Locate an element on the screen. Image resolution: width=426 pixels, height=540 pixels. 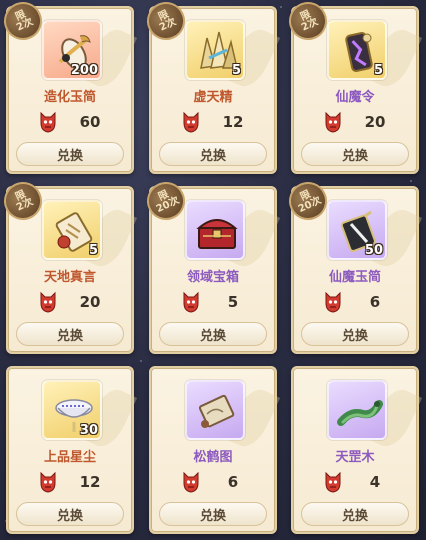
shop-card-9: 天罡木 4 兑换 is located at coordinates (357, 450).